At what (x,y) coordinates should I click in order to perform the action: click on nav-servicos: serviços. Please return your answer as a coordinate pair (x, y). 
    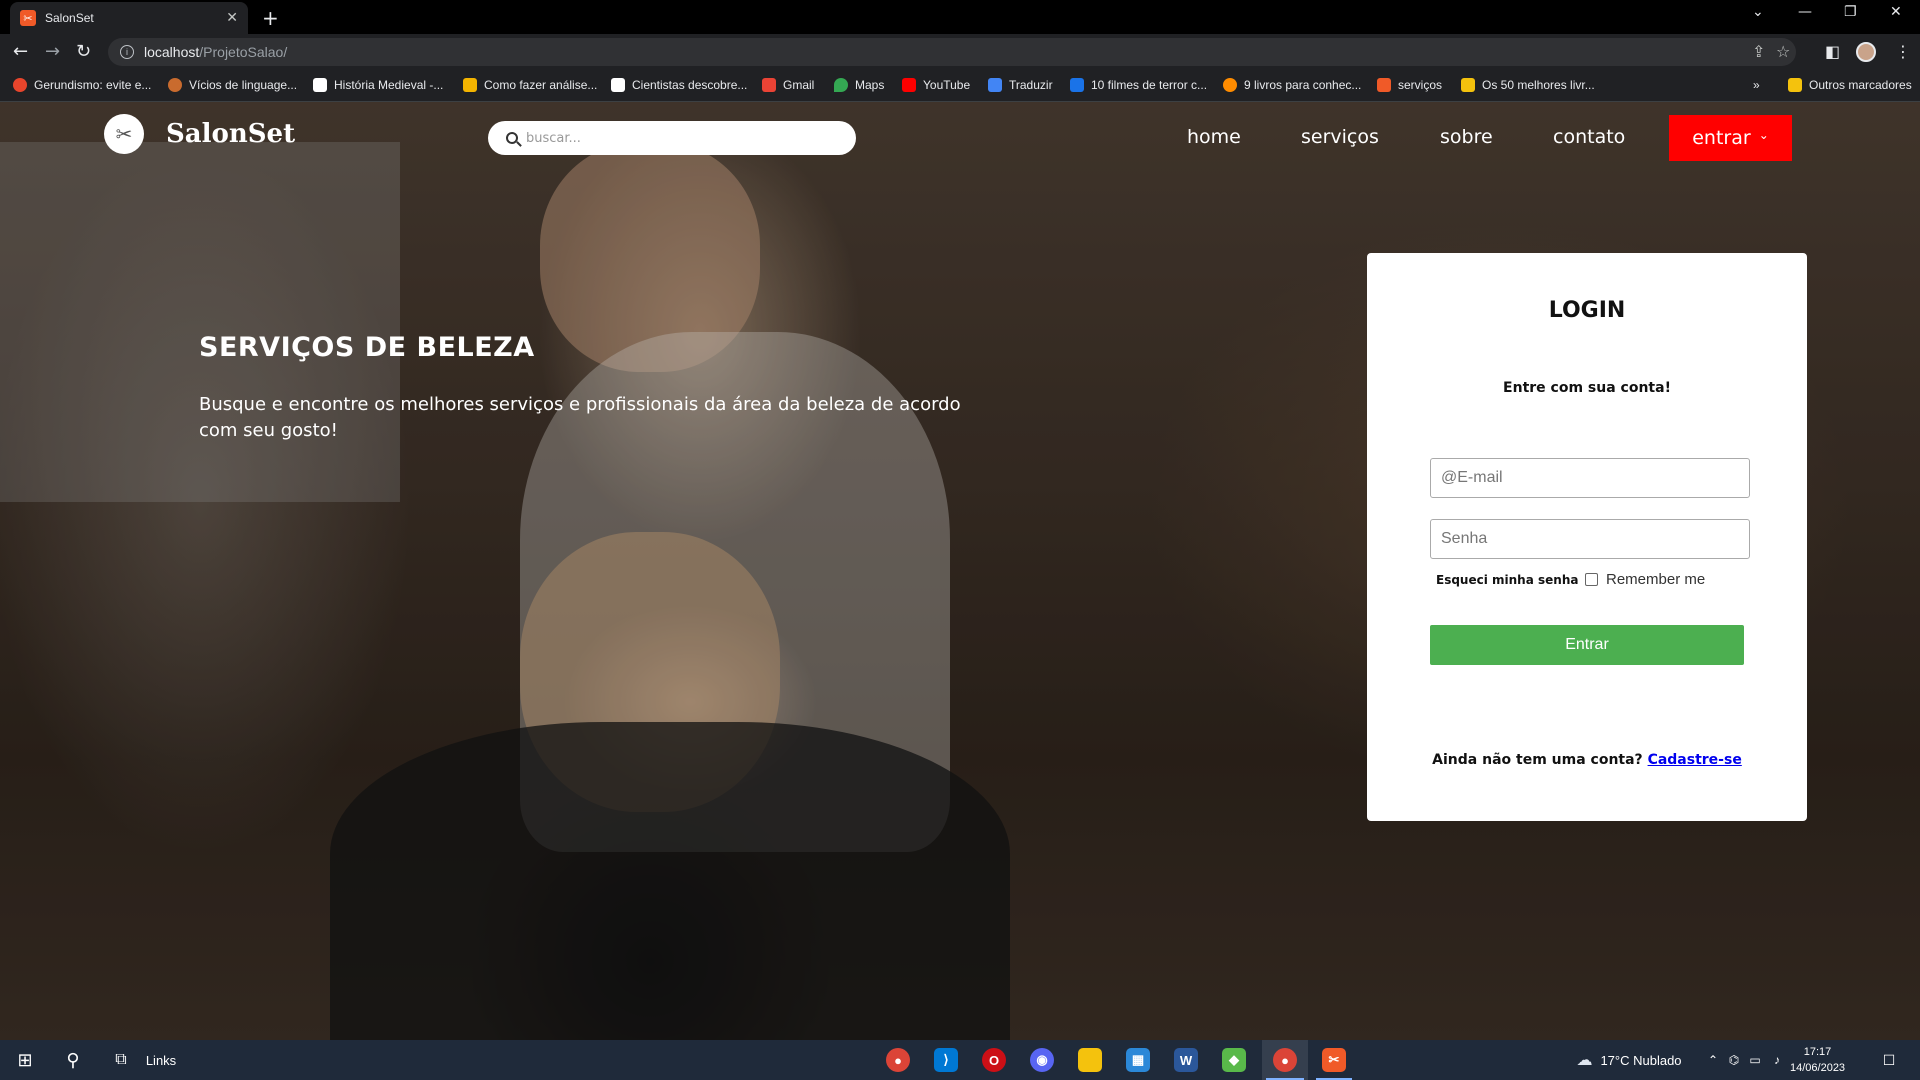
    Looking at the image, I should click on (1340, 137).